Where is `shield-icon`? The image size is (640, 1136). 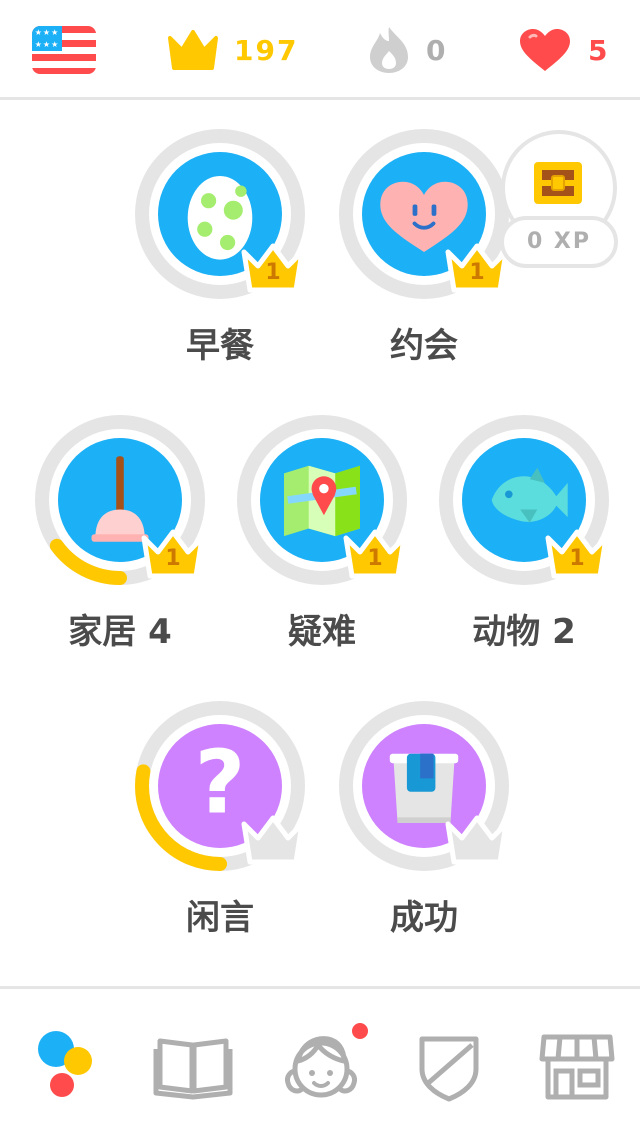
shield-icon is located at coordinates (449, 1069).